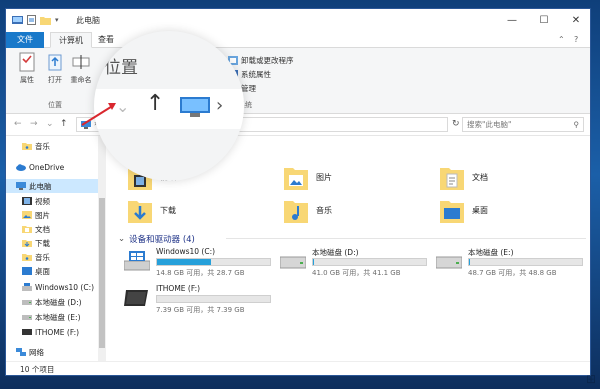 This screenshot has width=600, height=389. Describe the element at coordinates (576, 39) in the screenshot. I see `help-icon: ?` at that location.